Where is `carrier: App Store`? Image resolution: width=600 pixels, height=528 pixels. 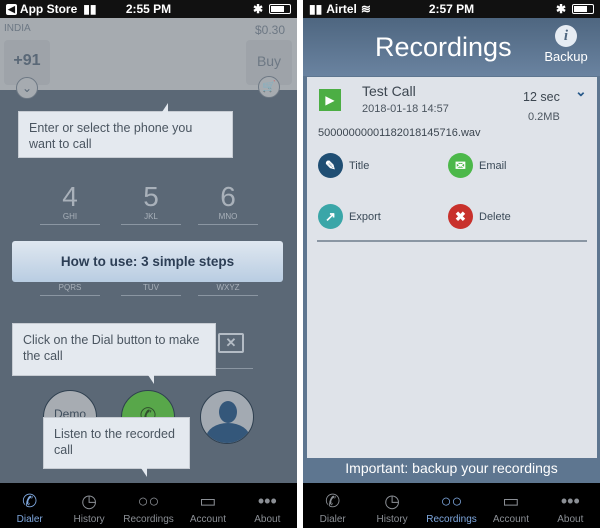 carrier: App Store is located at coordinates (48, 9).